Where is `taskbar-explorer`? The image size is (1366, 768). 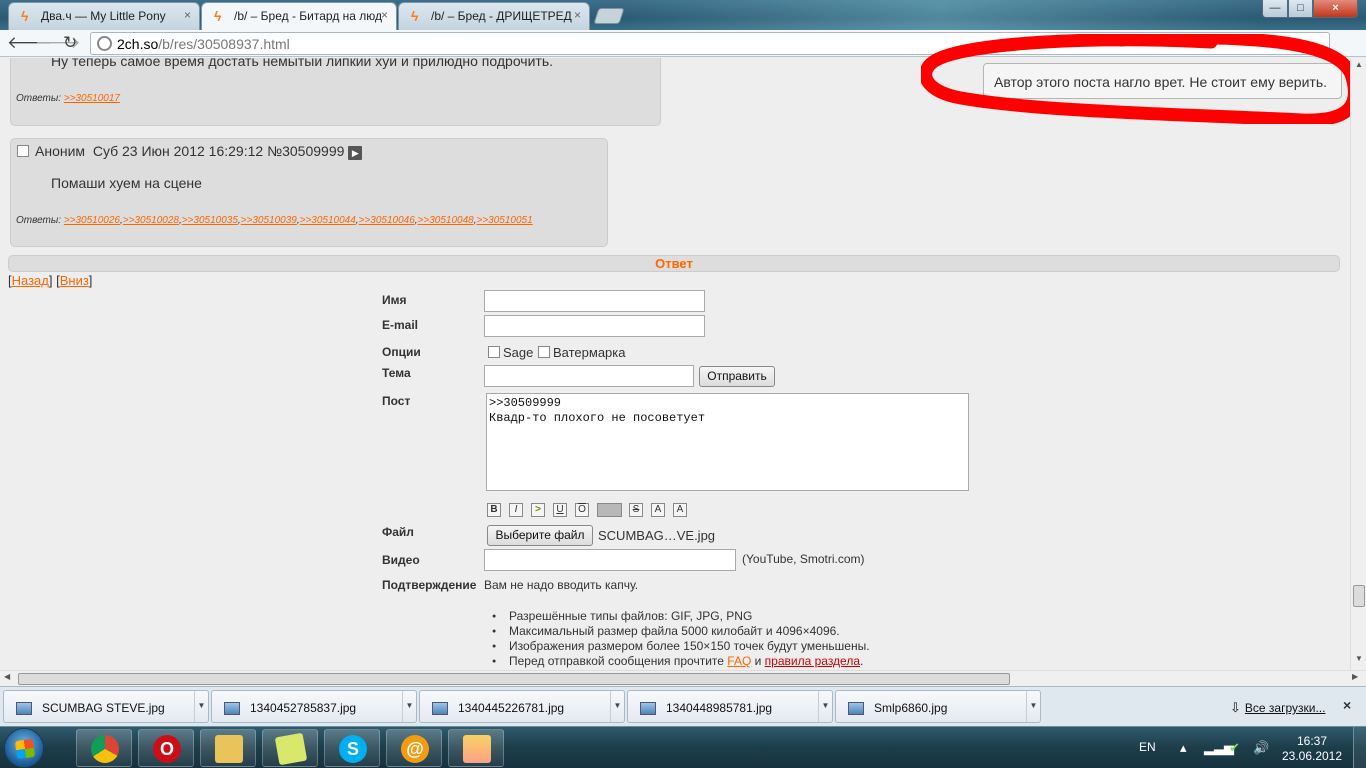 taskbar-explorer is located at coordinates (228, 748).